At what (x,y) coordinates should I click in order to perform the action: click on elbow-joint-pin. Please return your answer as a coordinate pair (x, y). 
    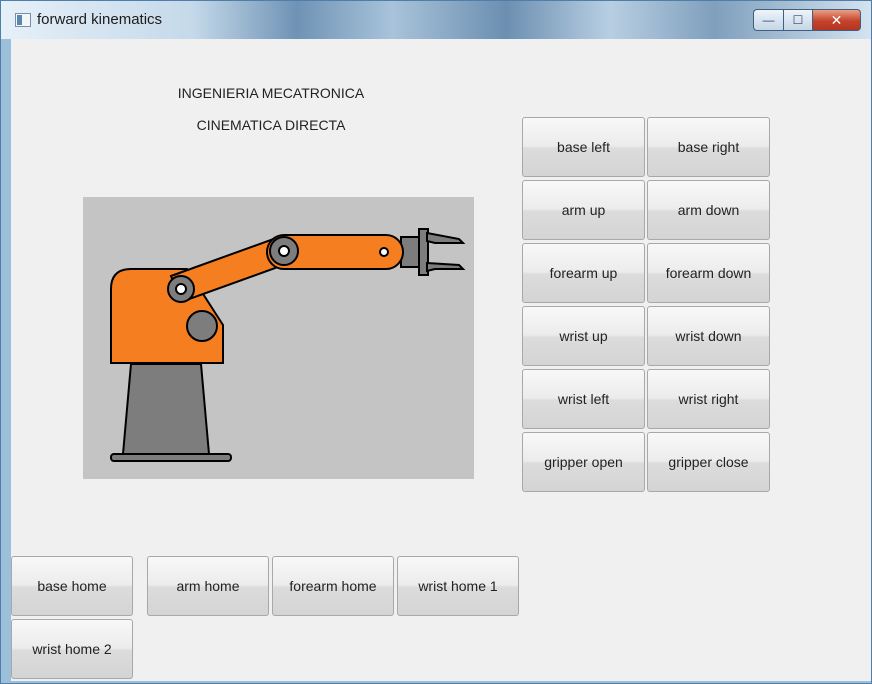
    Looking at the image, I should click on (284, 251).